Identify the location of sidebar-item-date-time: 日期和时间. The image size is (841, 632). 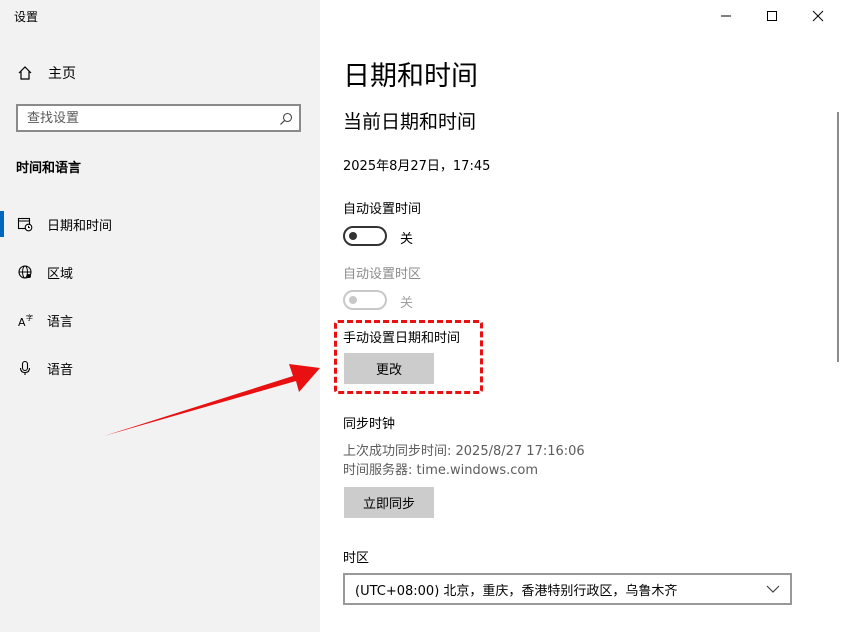
(56, 224).